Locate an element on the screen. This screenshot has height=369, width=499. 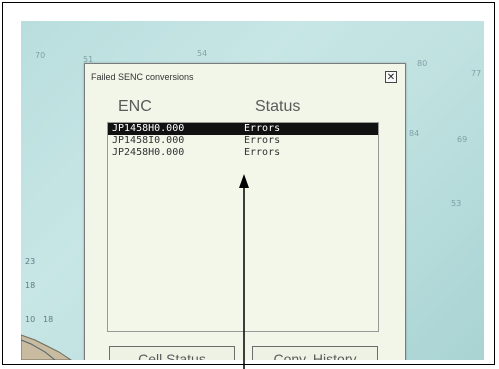
list-item: JP1458H0.000 Errors is located at coordinates (243, 129).